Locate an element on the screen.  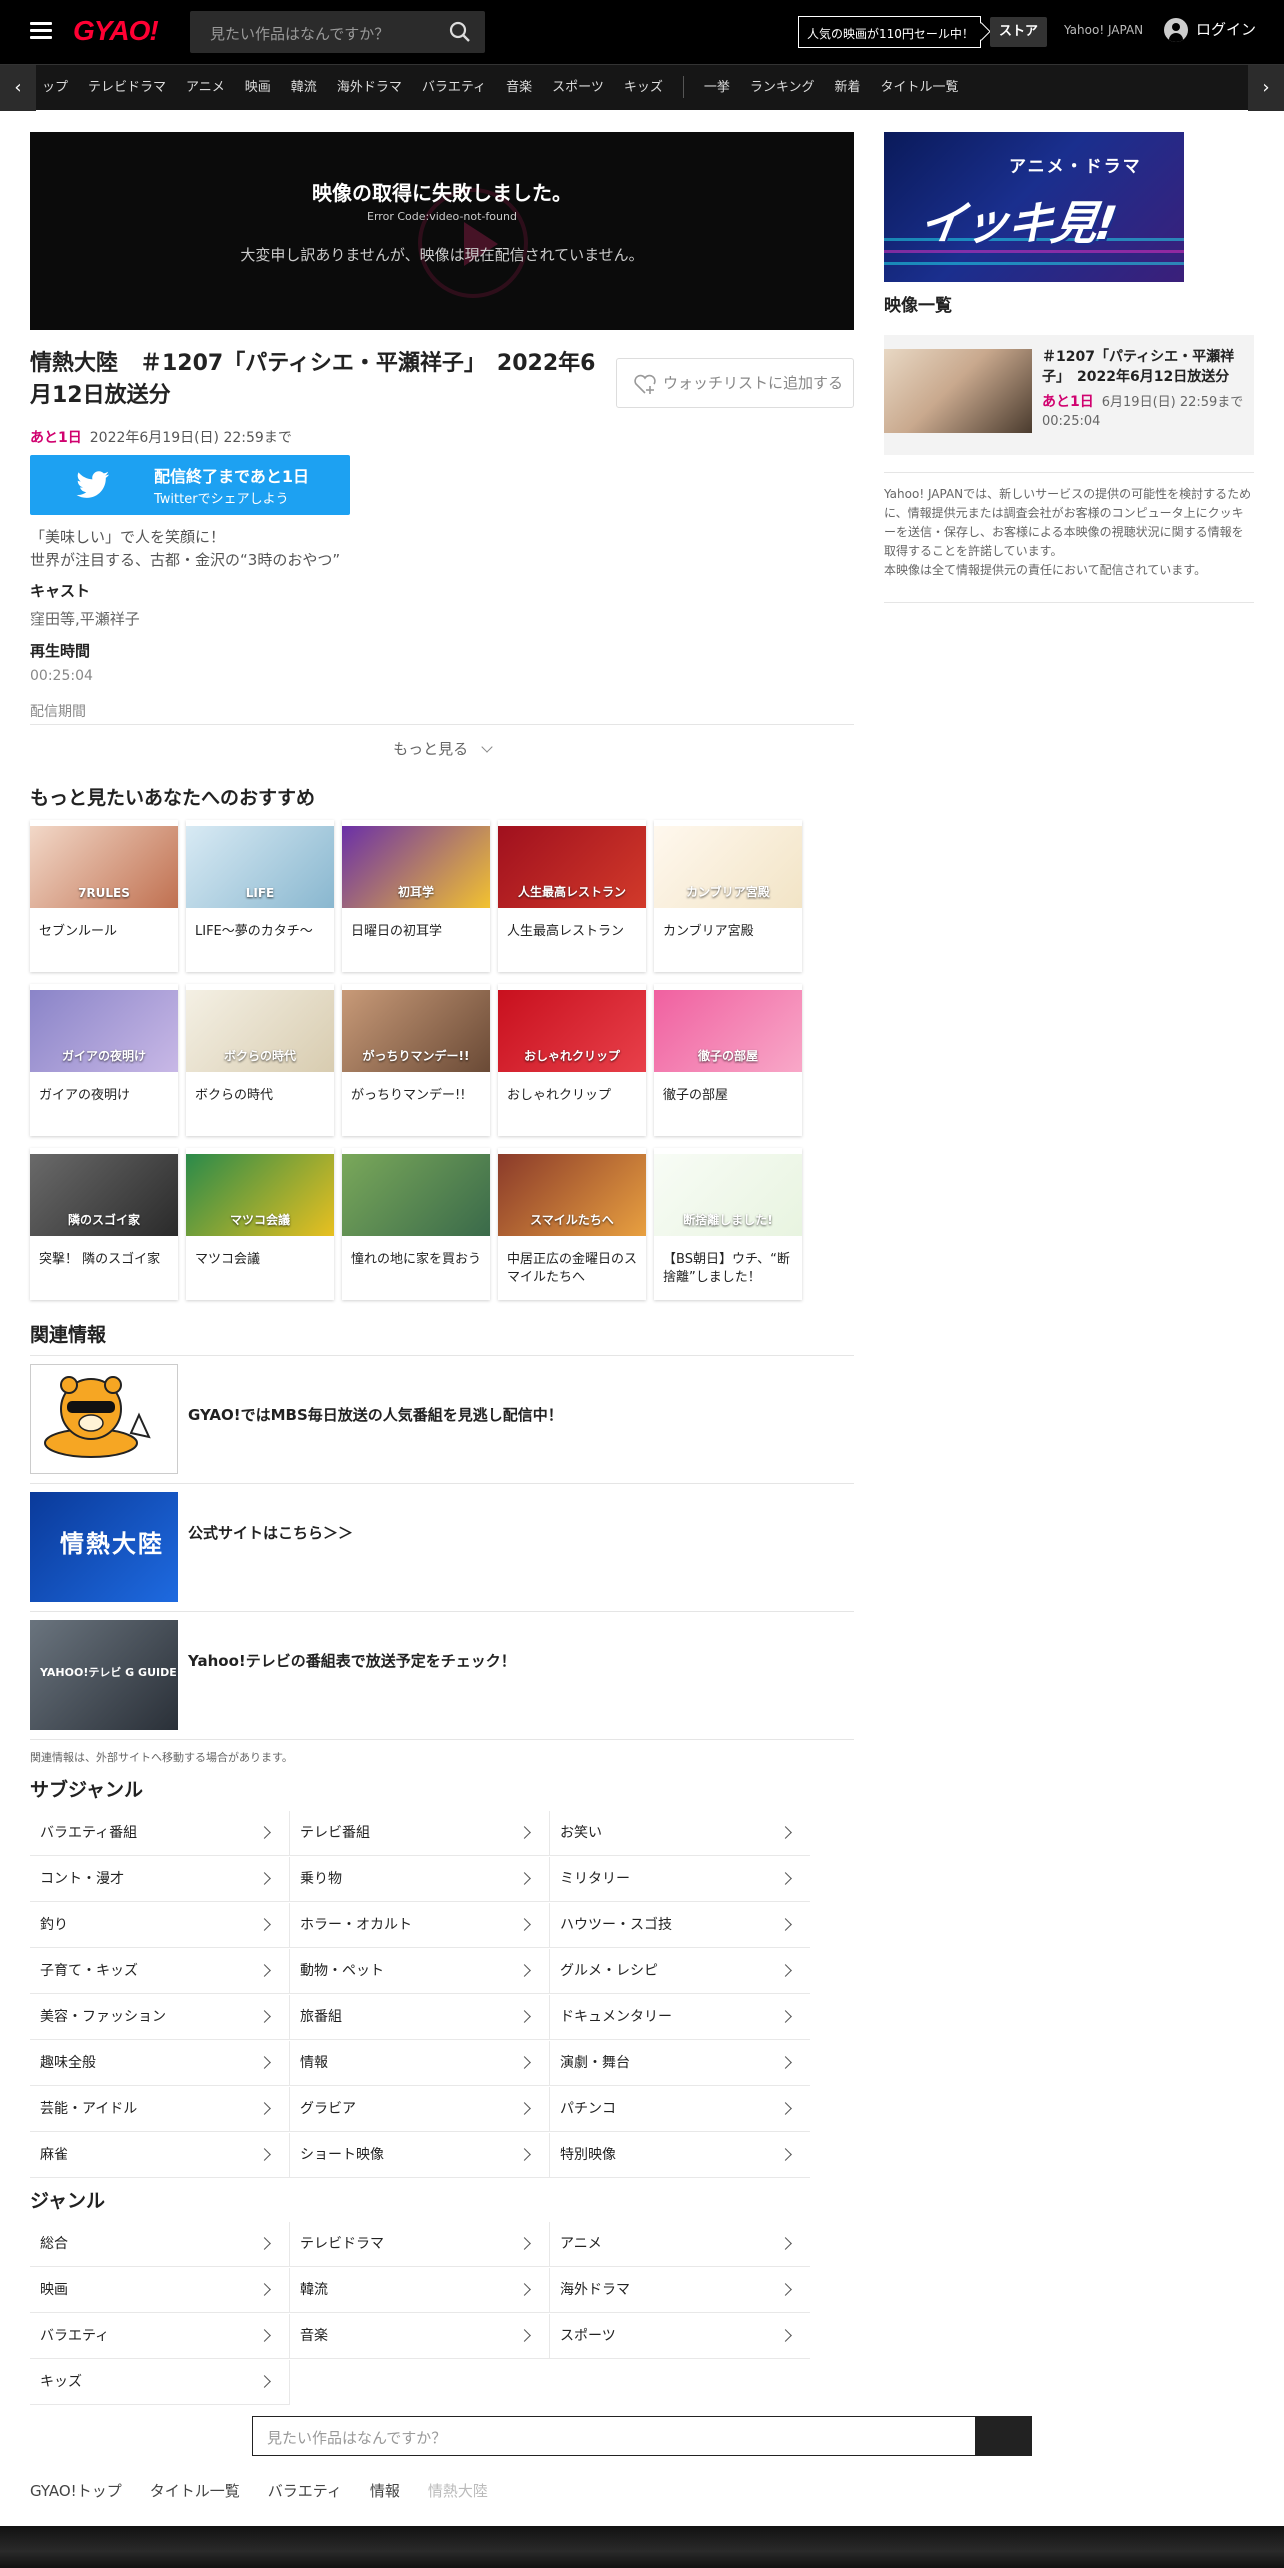
recommend-title: マツコ会議 is located at coordinates (262, 1260).